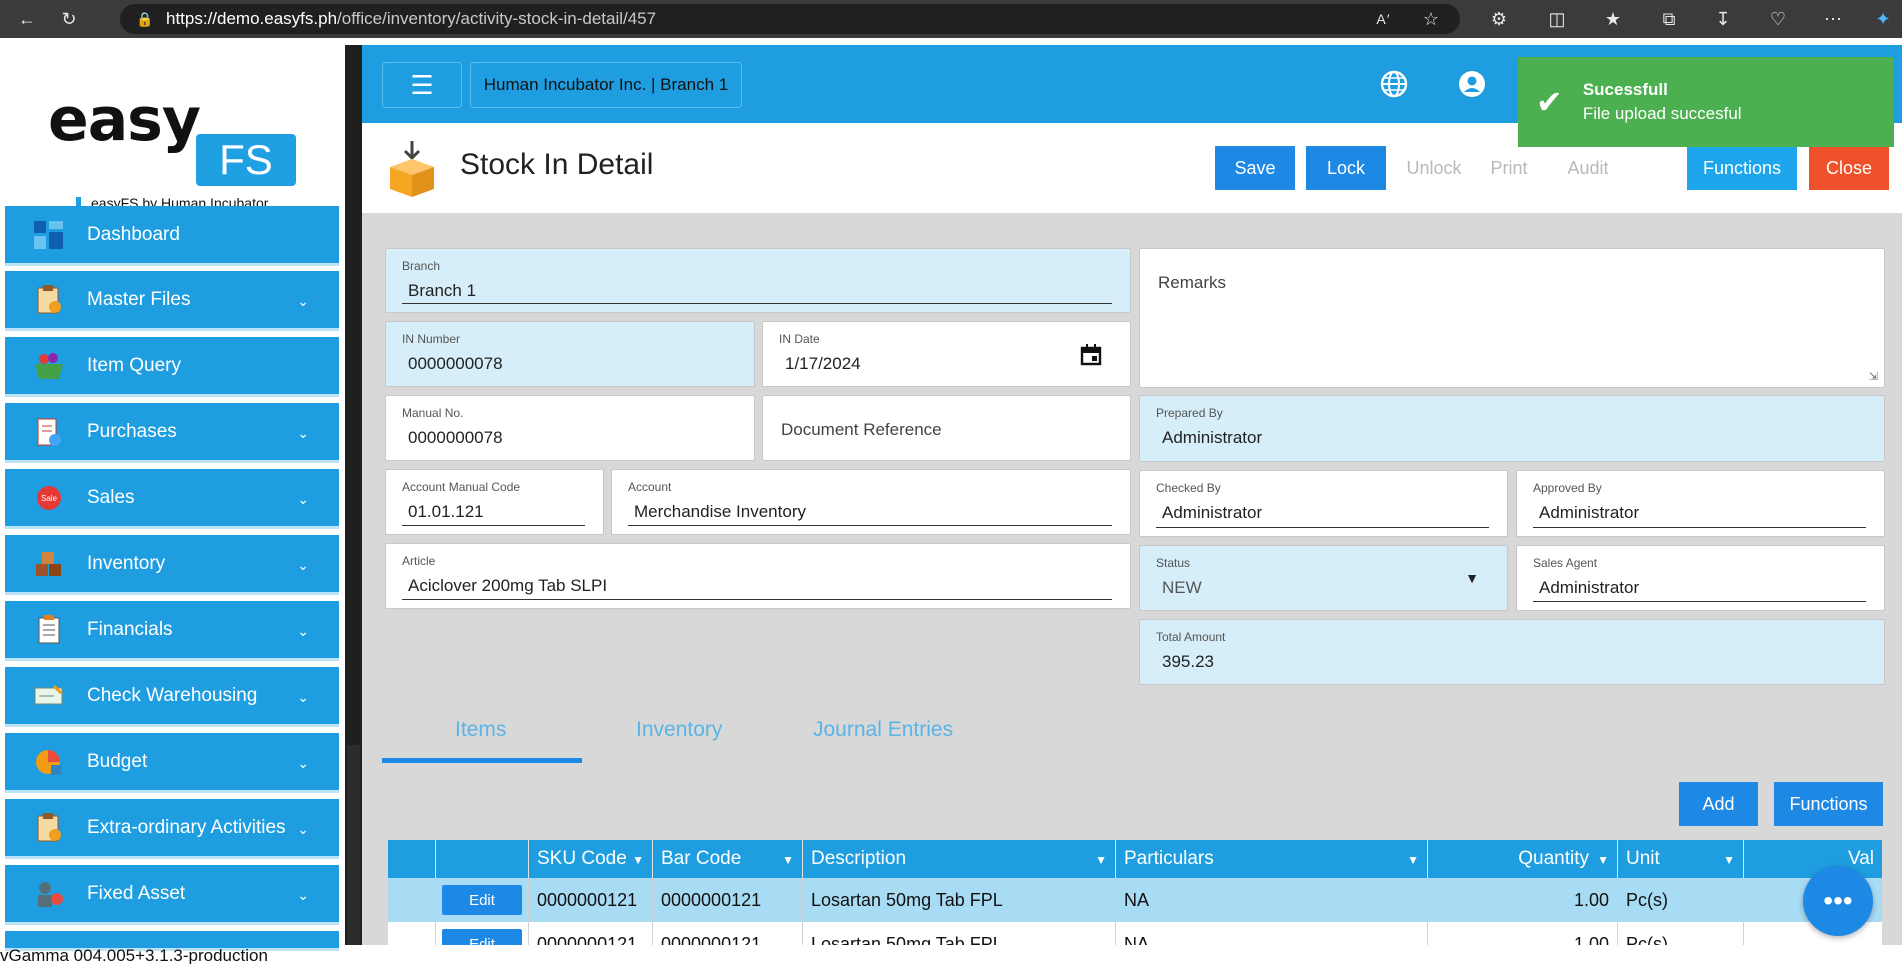  What do you see at coordinates (1394, 84) in the screenshot?
I see `globe-icon` at bounding box center [1394, 84].